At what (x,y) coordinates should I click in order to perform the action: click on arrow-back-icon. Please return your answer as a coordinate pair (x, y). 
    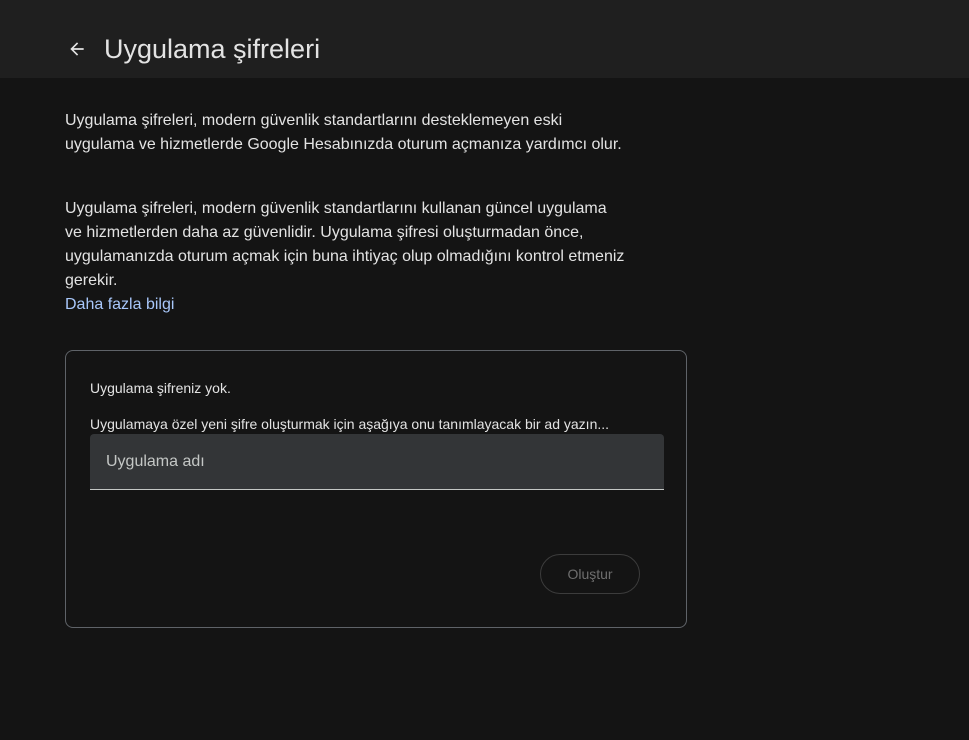
    Looking at the image, I should click on (77, 49).